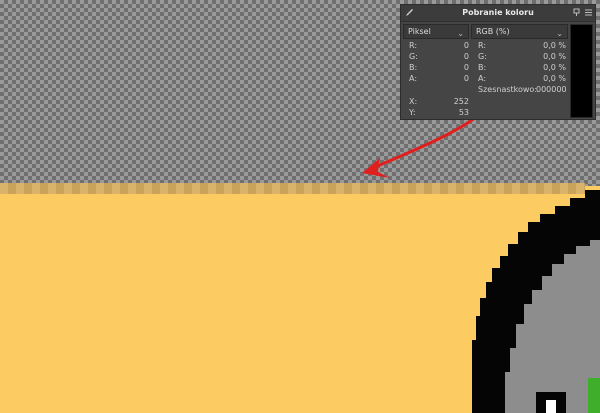 Image resolution: width=600 pixels, height=413 pixels. I want to click on pixel-r-label: R:, so click(413, 45).